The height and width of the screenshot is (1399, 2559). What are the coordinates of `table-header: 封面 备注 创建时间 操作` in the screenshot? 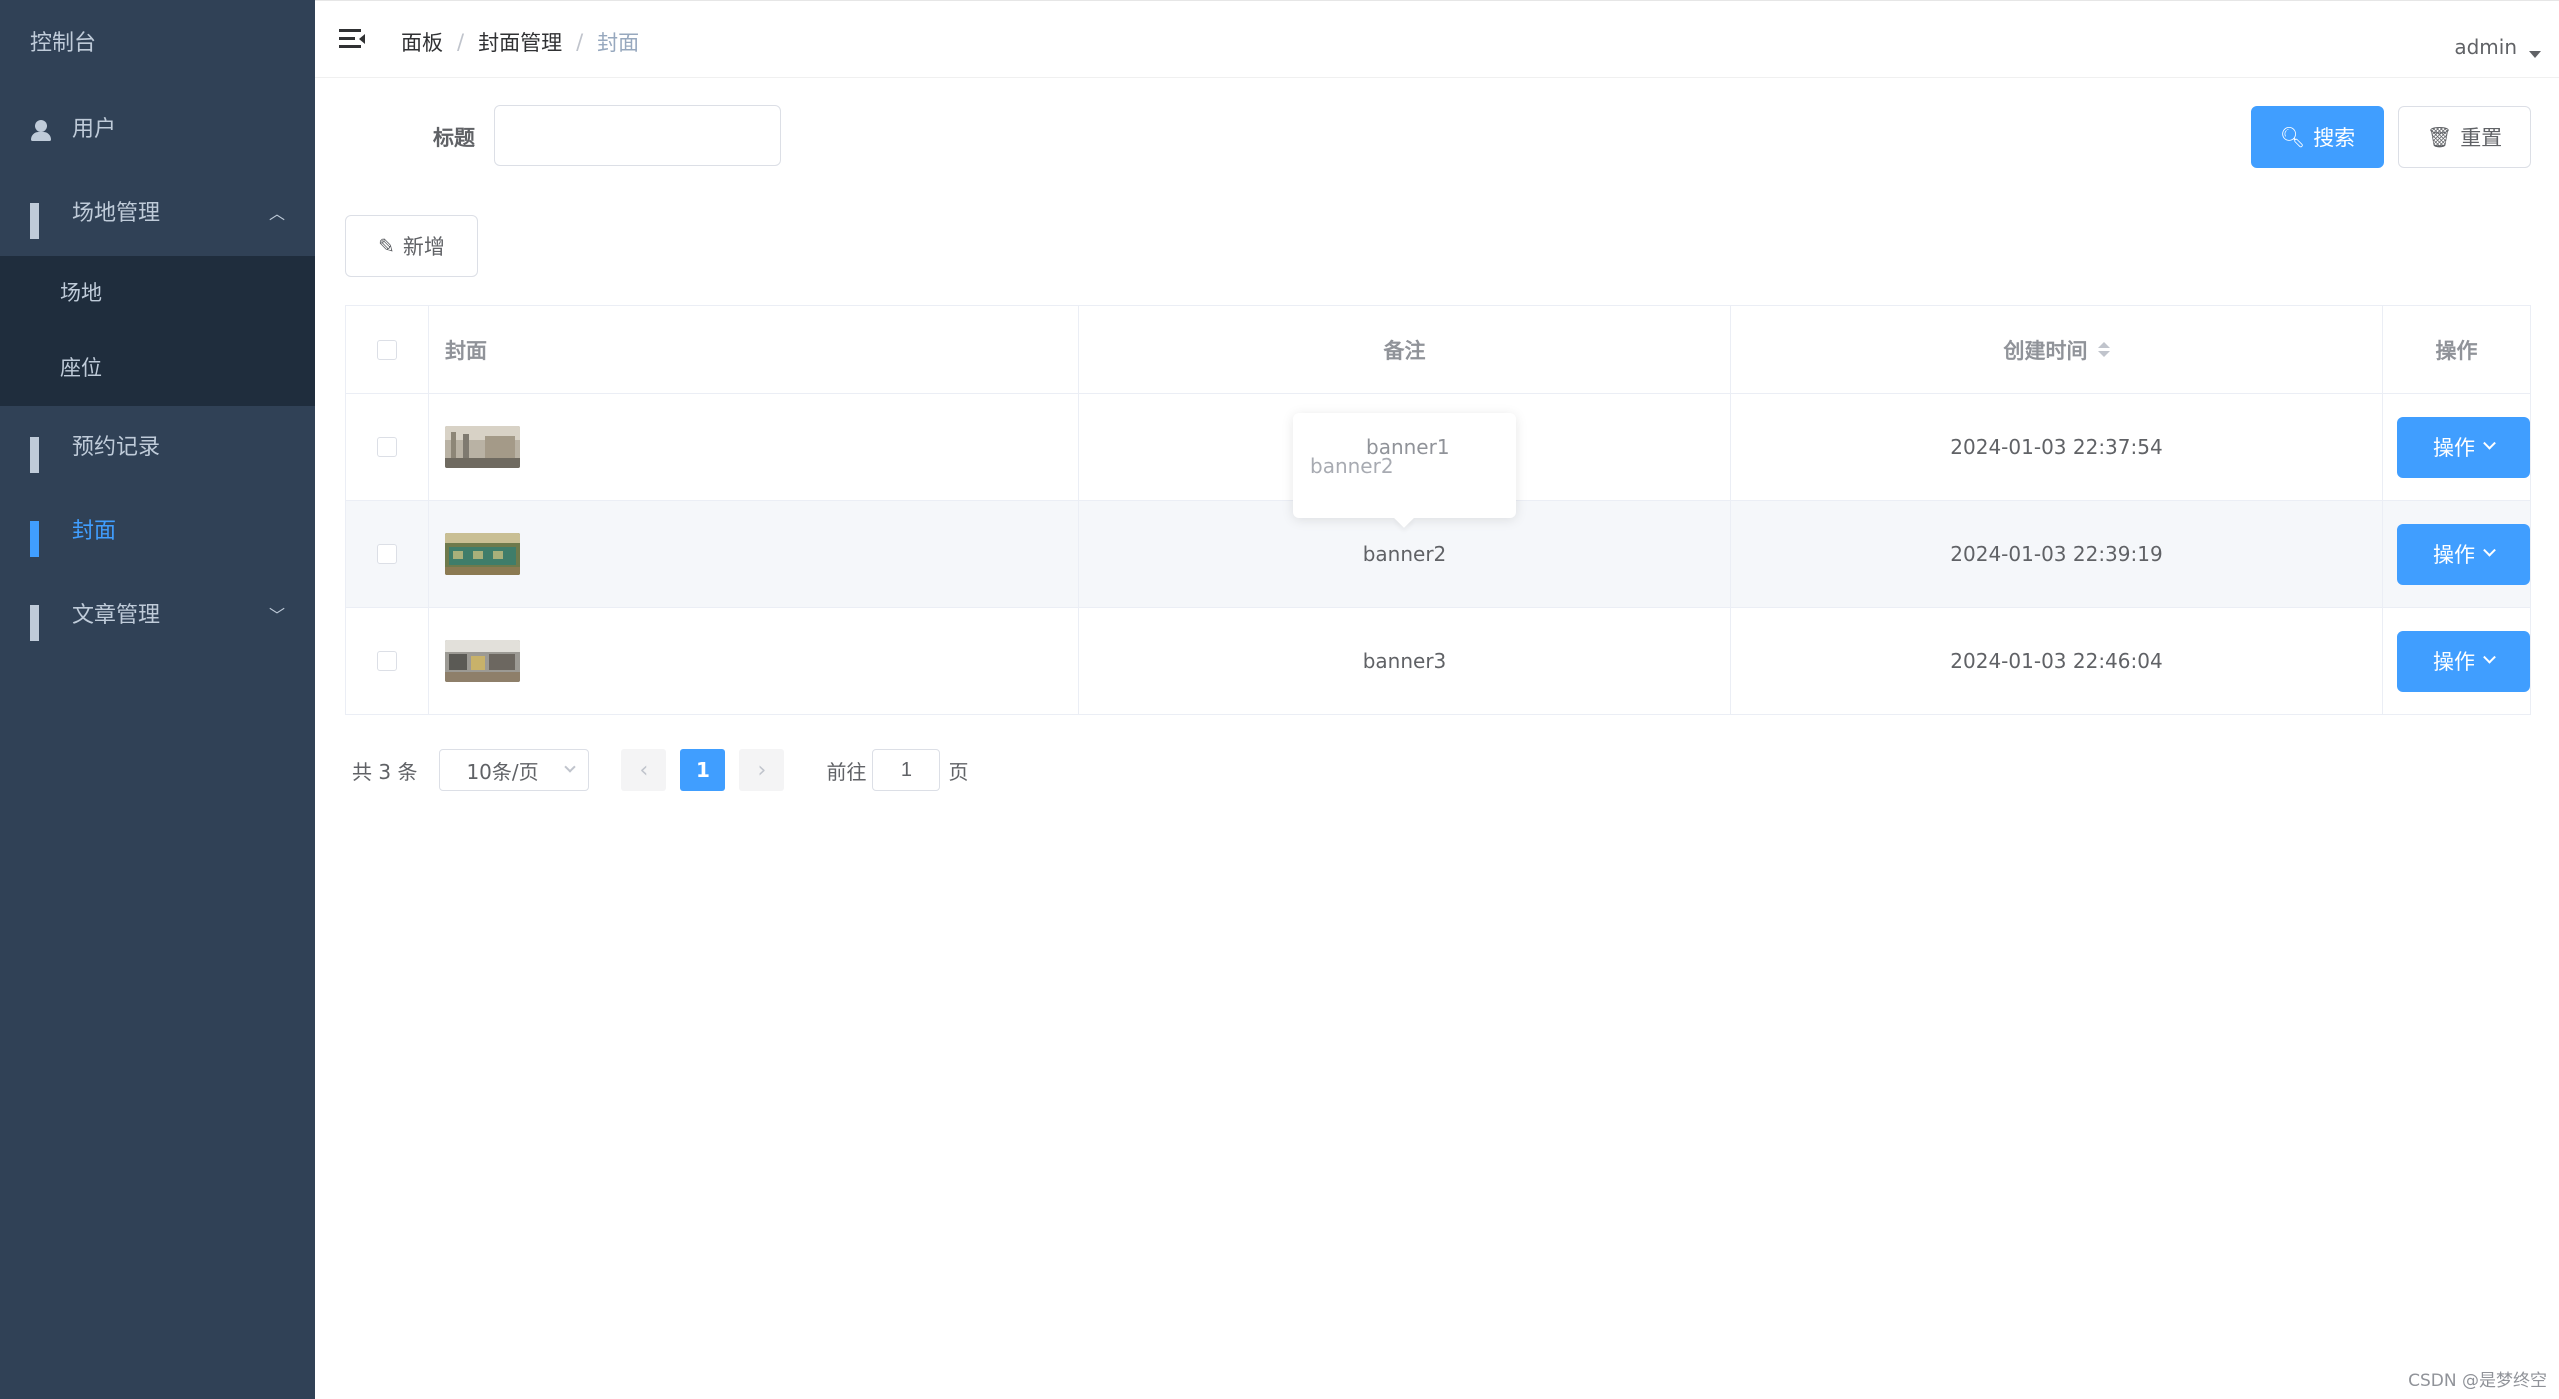 It's located at (1438, 350).